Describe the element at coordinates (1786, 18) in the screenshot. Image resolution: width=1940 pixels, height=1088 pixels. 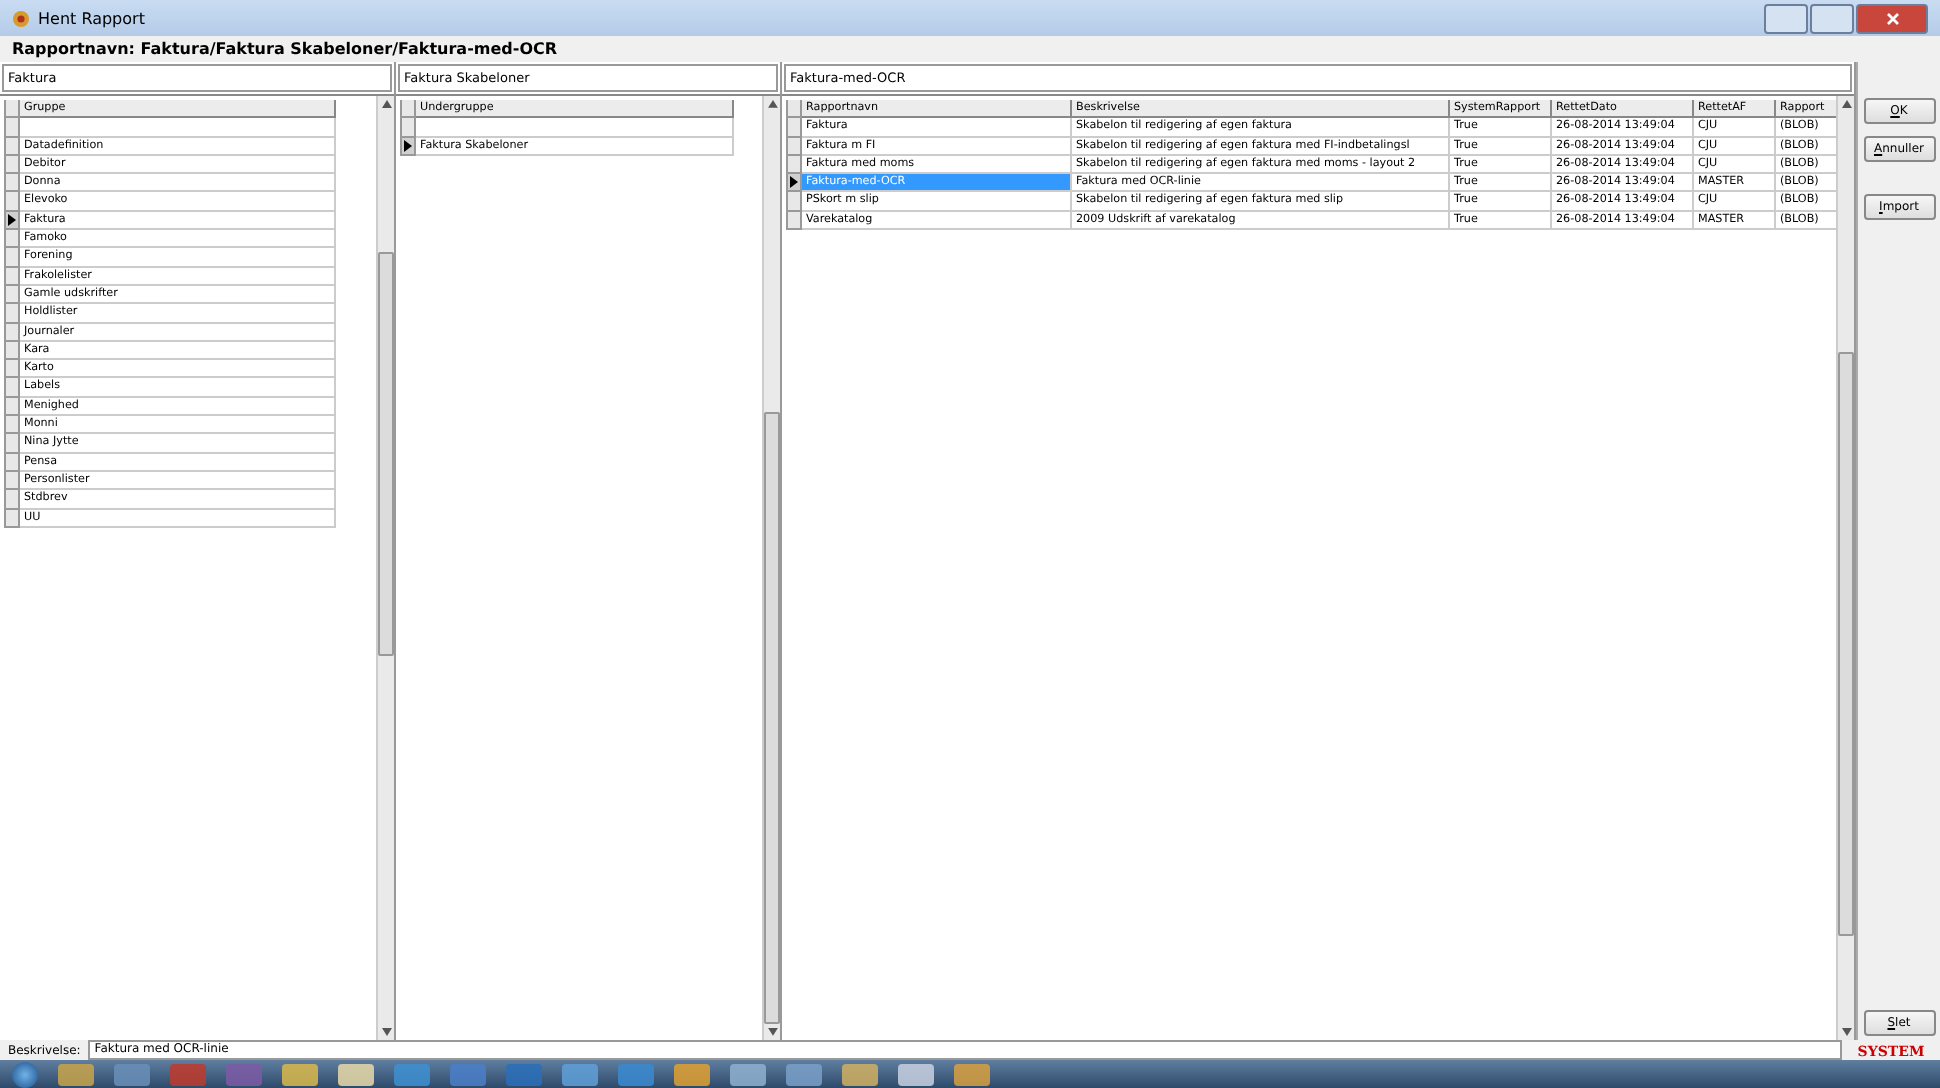
I see `minimize-button` at that location.